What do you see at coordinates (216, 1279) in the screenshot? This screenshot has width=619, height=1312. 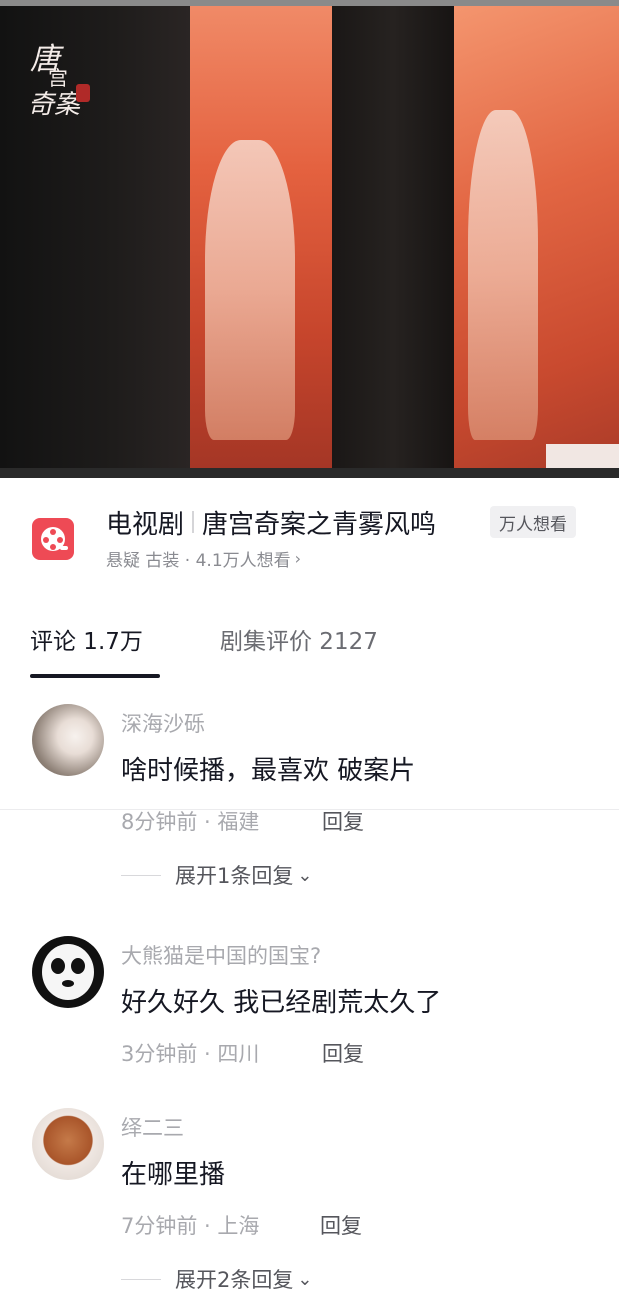 I see `expand-replies-button: 展开2条回复 ⌄` at bounding box center [216, 1279].